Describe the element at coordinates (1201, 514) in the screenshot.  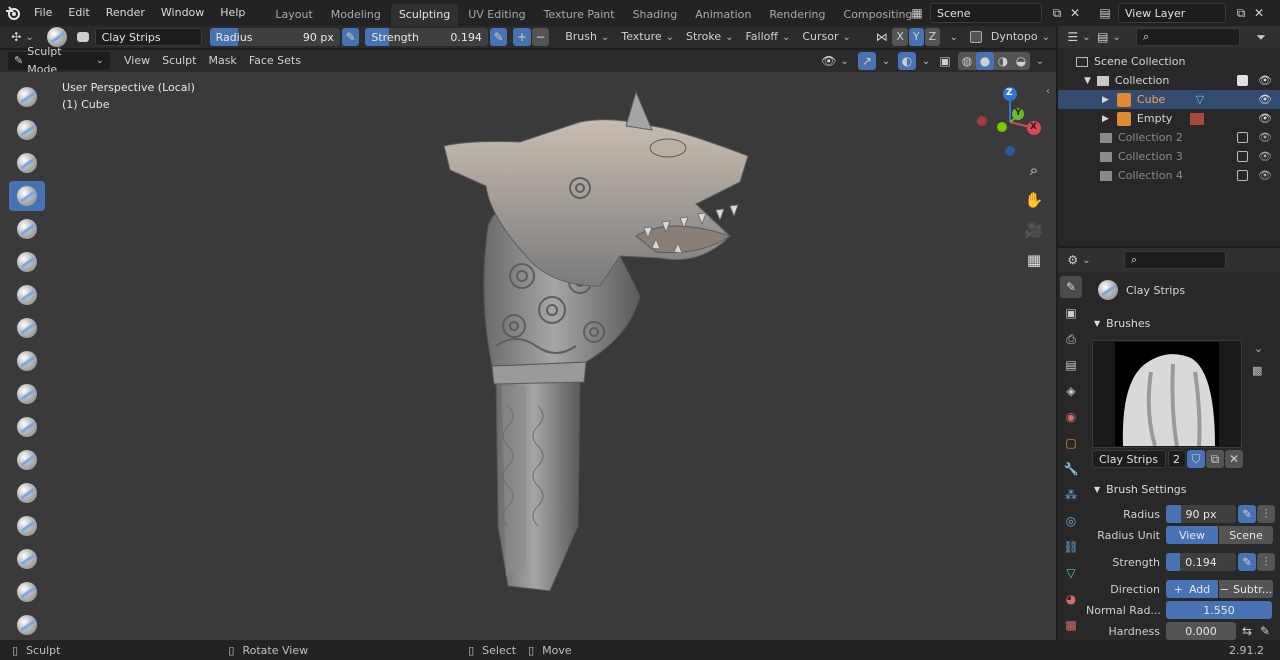
I see `radius-field: 90 px` at that location.